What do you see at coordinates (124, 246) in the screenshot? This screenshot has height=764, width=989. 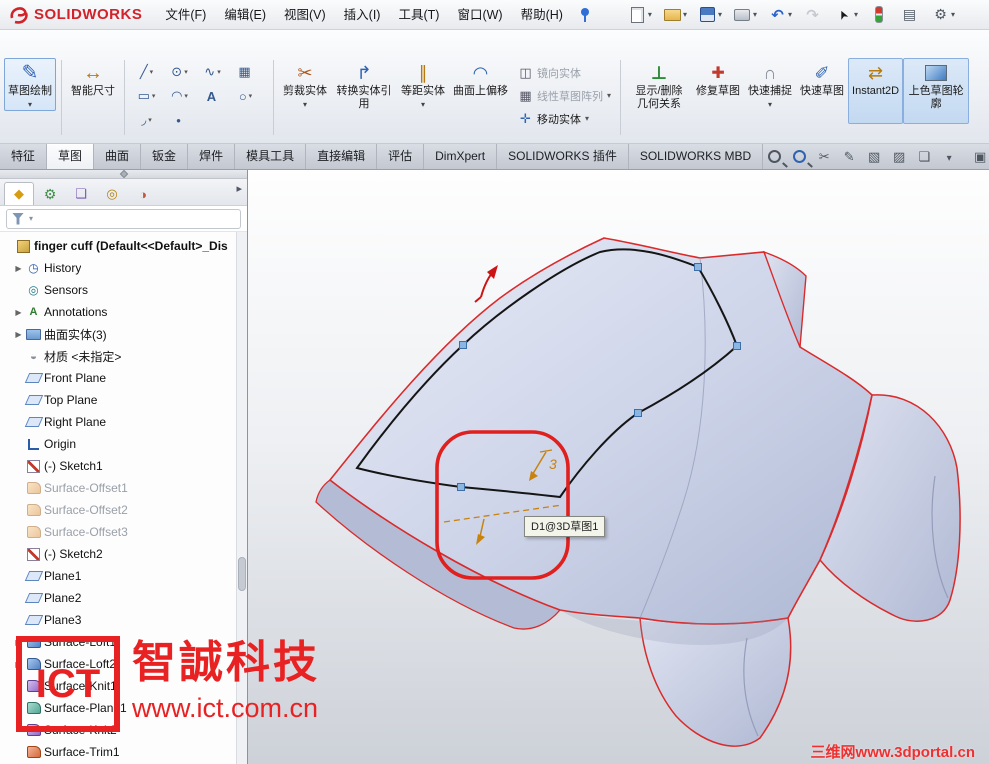 I see `tree-root-item: ▶ finger cuff (Default<<Default>_Dis` at bounding box center [124, 246].